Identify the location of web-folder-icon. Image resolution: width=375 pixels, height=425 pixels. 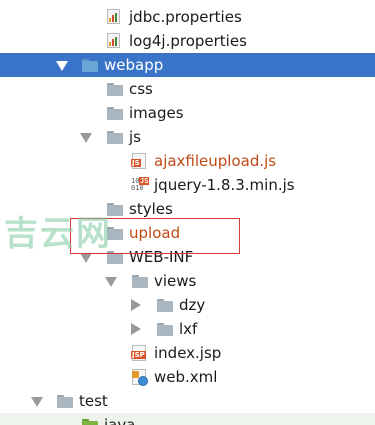
(90, 65).